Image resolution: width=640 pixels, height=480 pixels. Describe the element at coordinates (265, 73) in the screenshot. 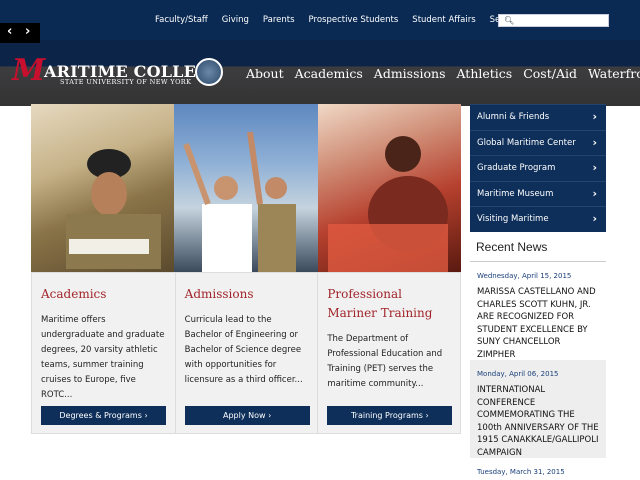

I see `nav-about: About` at that location.